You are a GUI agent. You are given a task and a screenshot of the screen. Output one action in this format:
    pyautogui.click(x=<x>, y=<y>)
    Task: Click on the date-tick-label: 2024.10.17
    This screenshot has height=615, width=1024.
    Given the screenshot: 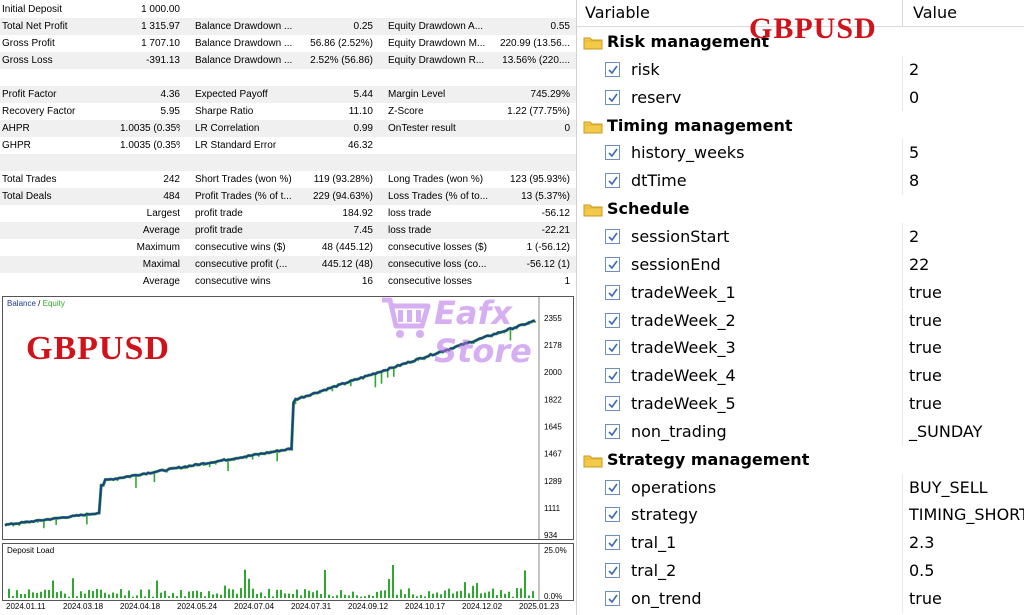 What is the action you would take?
    pyautogui.click(x=425, y=606)
    